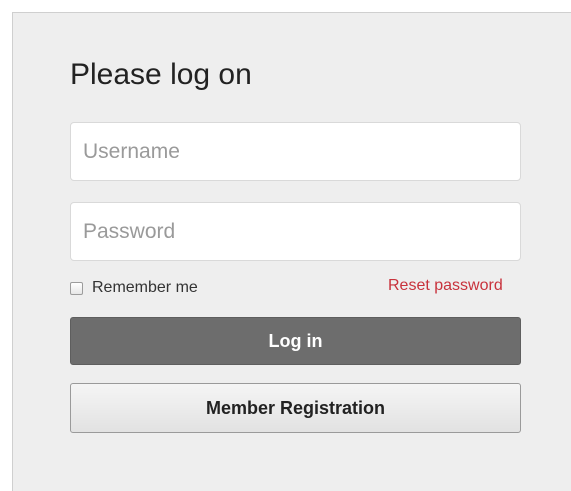 This screenshot has width=571, height=491. I want to click on page-title: Please log on, so click(161, 74).